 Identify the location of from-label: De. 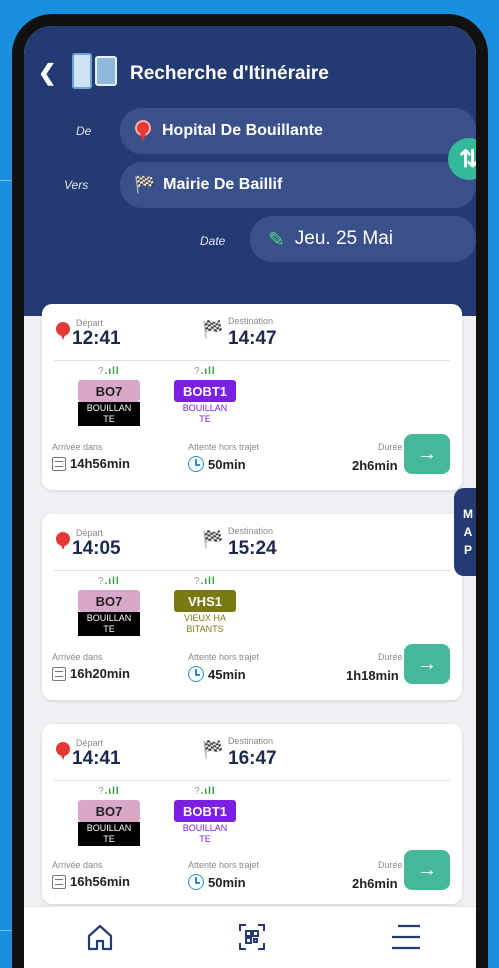
(84, 131).